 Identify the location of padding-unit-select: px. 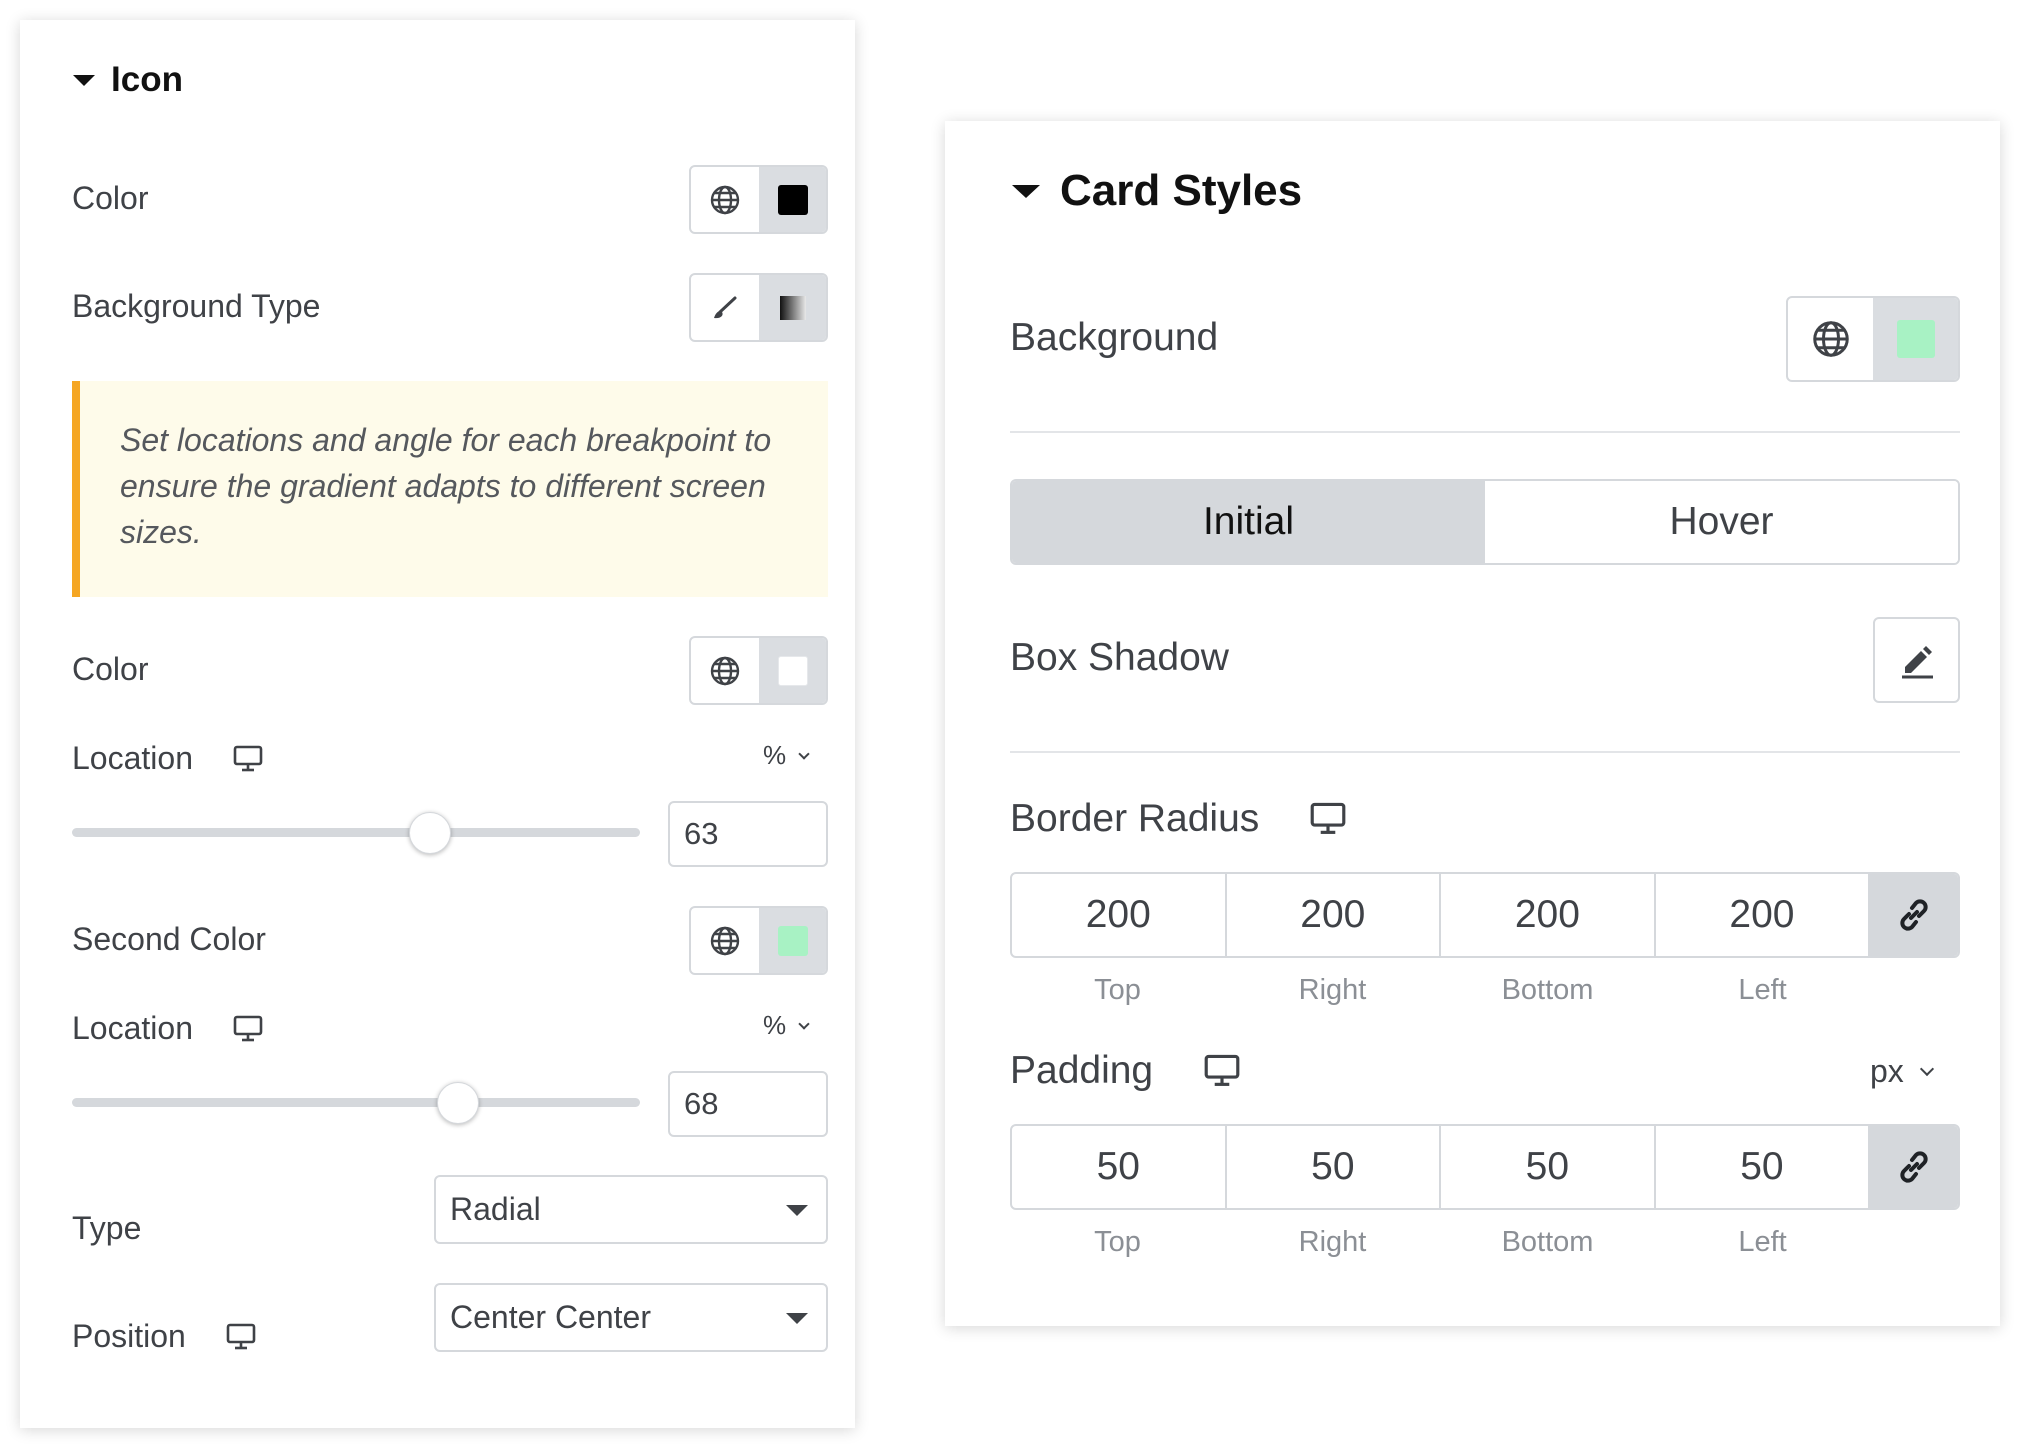
(1902, 1071).